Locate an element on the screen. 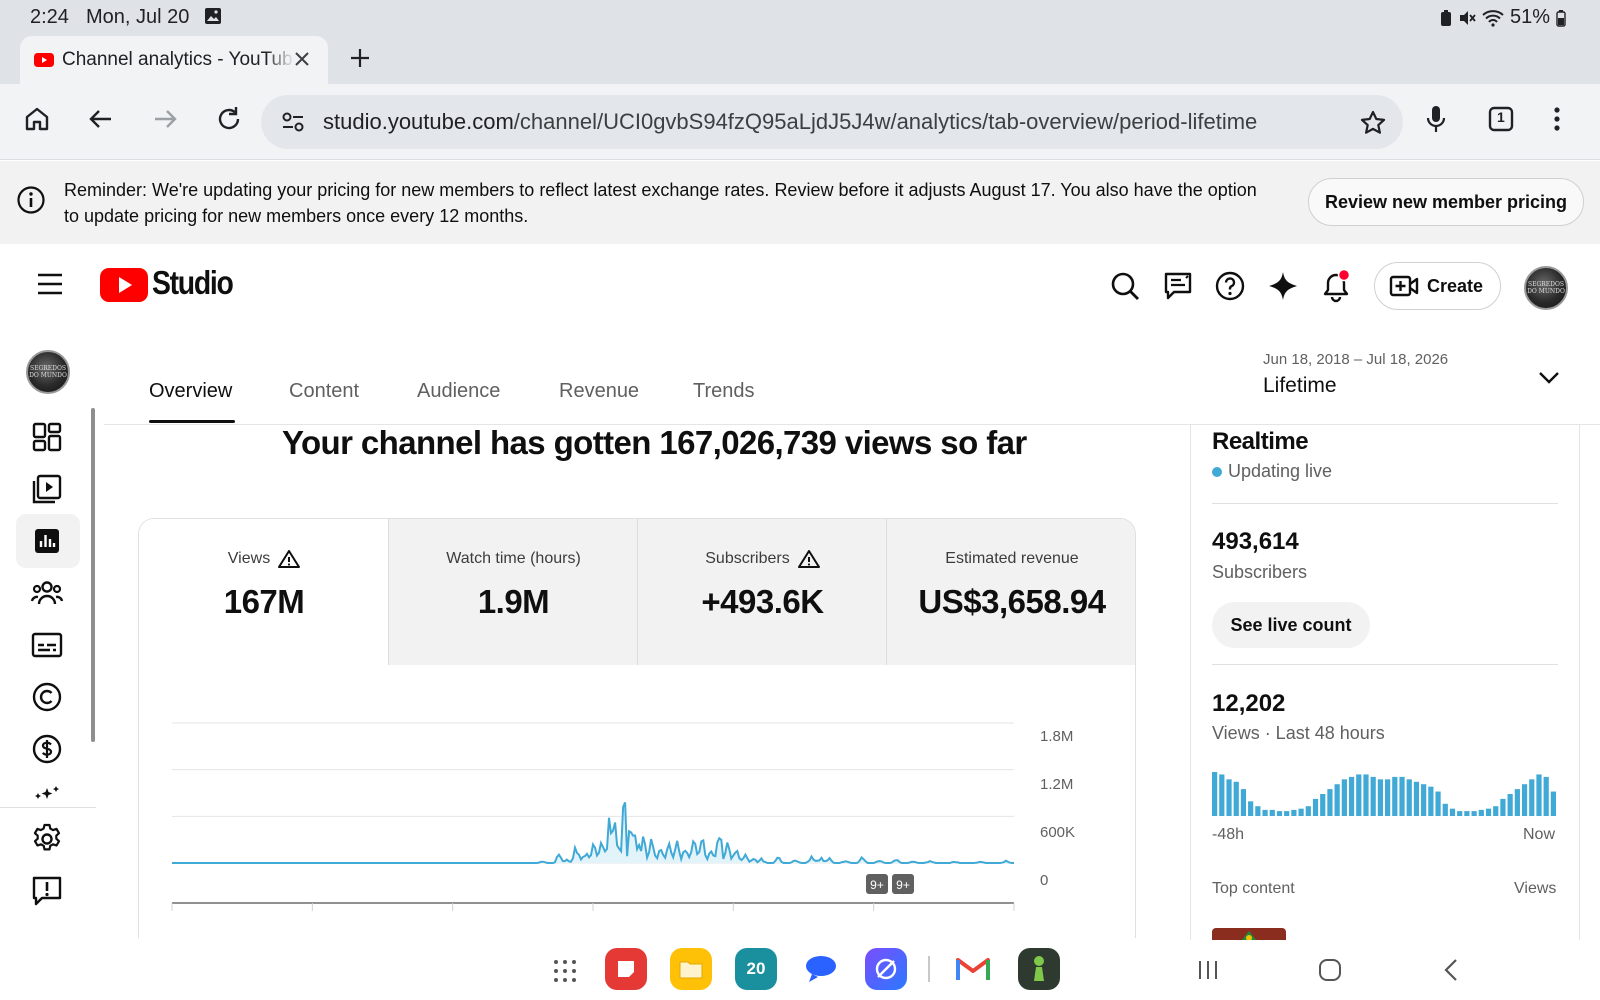 The height and width of the screenshot is (1000, 1600). tab-revenue: Revenue is located at coordinates (599, 391).